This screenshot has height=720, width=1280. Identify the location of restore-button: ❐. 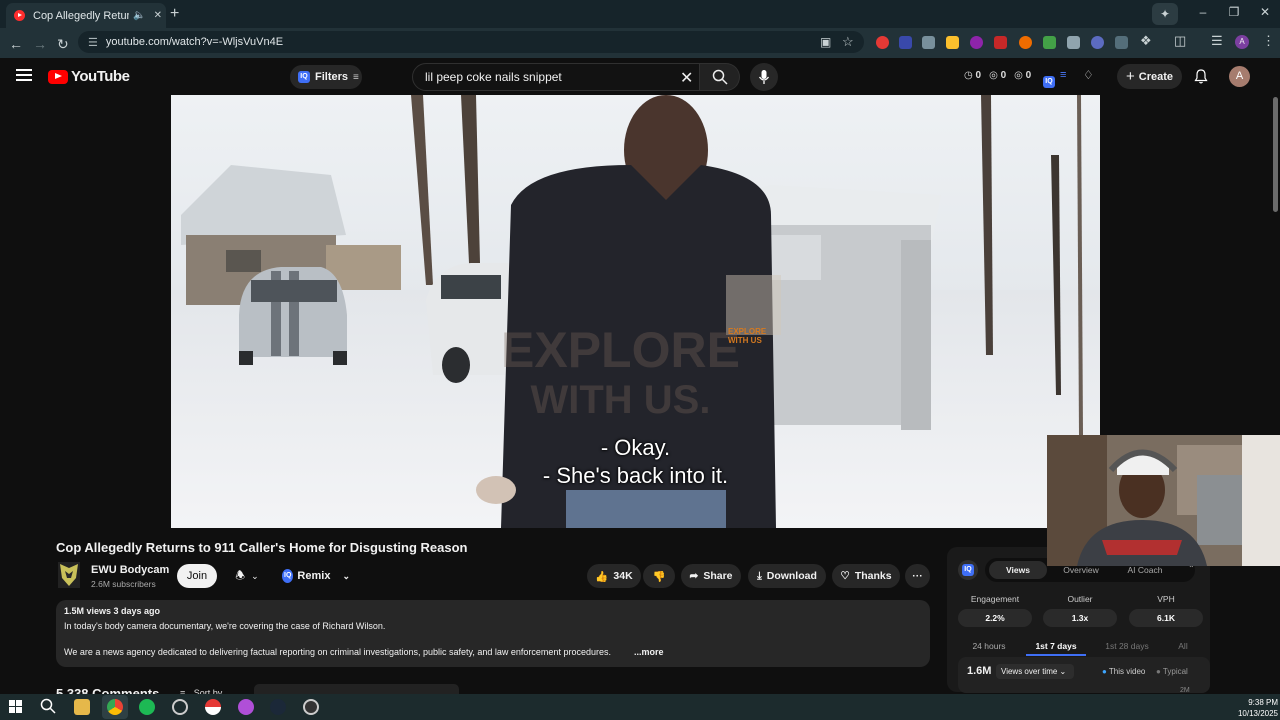
(1234, 12).